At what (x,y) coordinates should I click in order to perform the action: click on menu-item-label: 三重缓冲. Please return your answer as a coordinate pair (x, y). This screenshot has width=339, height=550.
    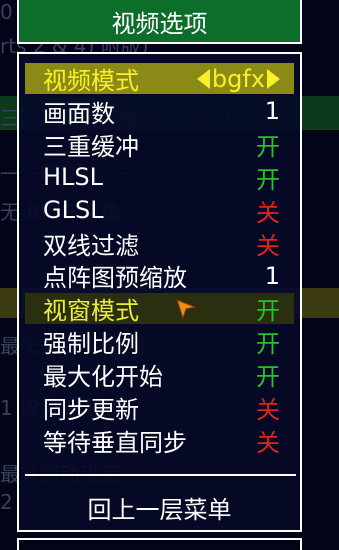
    Looking at the image, I should click on (91, 146).